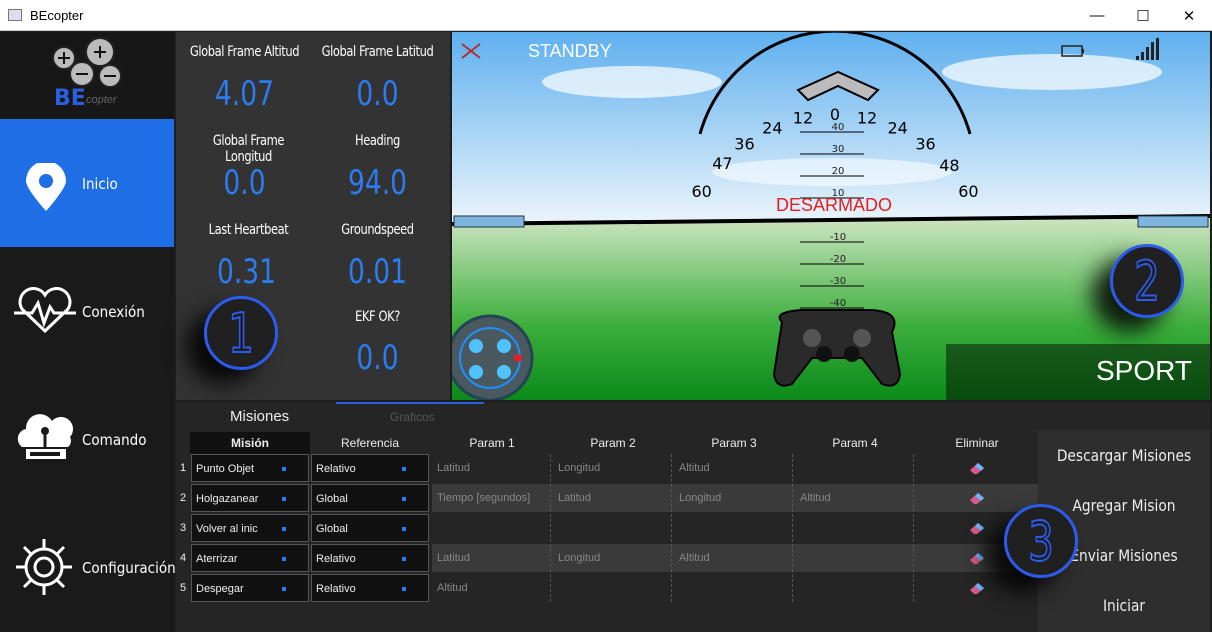 The width and height of the screenshot is (1212, 632). Describe the element at coordinates (248, 230) in the screenshot. I see `telemetry-label: Last Heartbeat` at that location.